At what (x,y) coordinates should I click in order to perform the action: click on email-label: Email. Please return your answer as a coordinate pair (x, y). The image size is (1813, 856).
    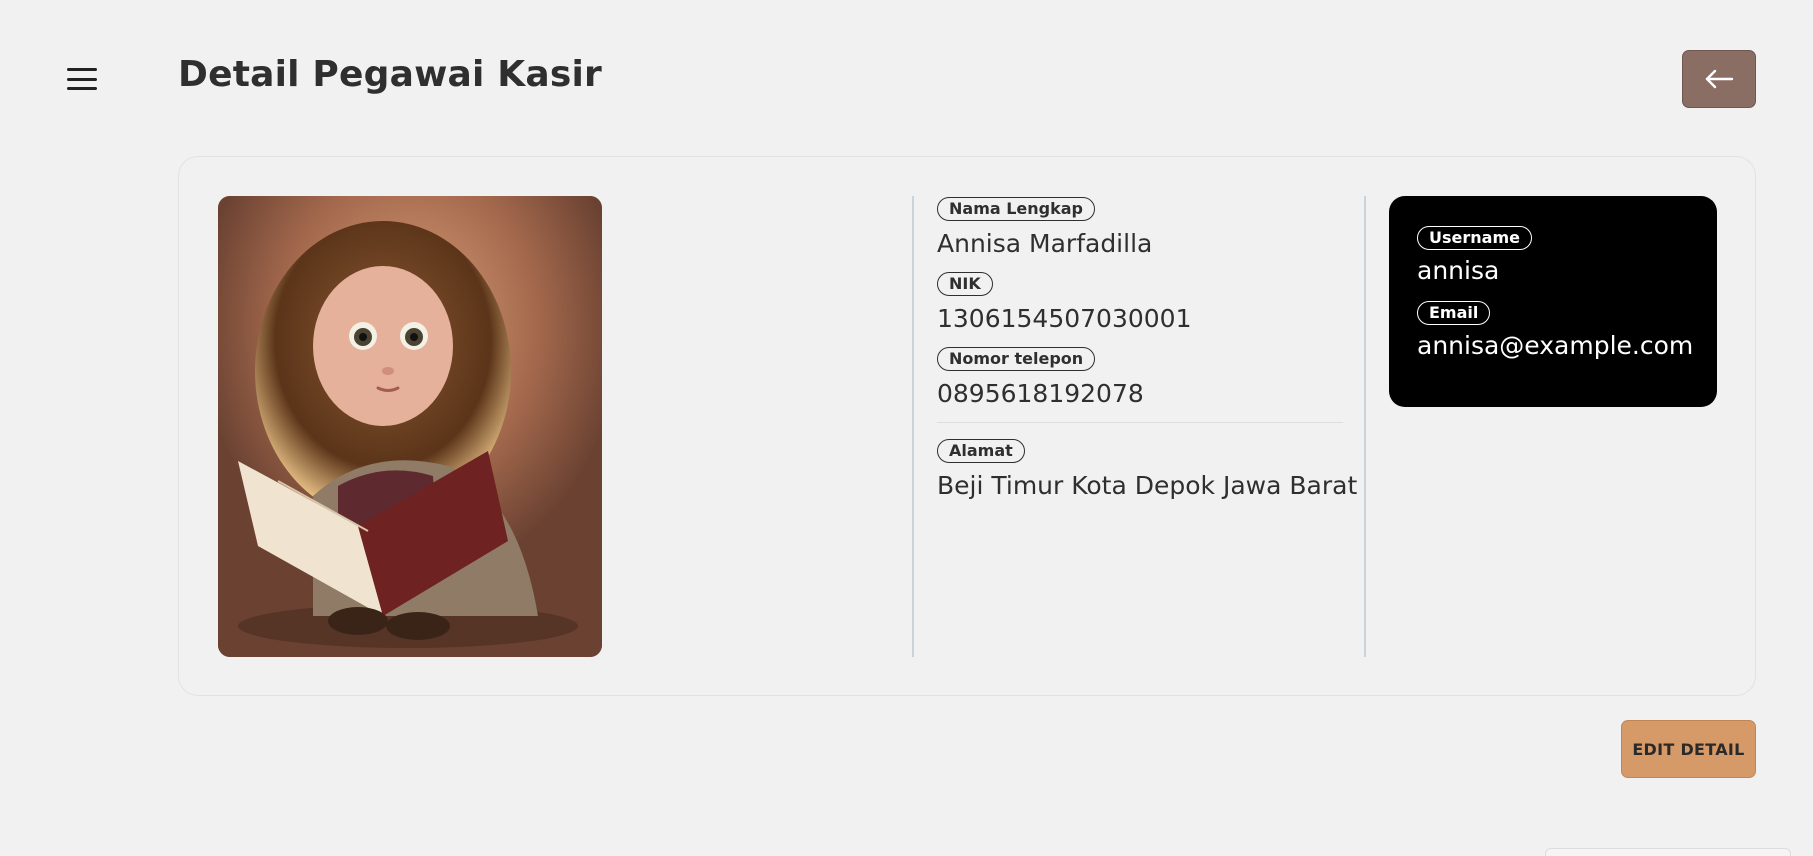
    Looking at the image, I should click on (1454, 313).